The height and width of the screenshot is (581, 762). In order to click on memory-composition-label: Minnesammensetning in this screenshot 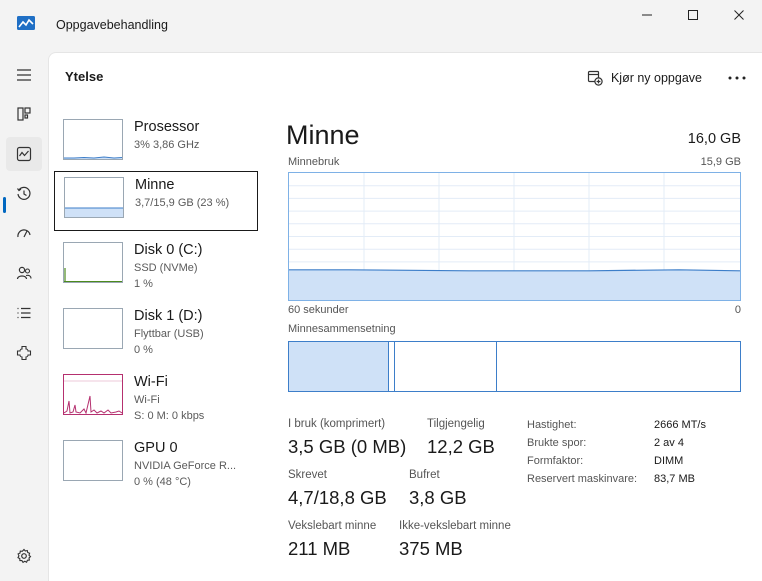, I will do `click(342, 329)`.